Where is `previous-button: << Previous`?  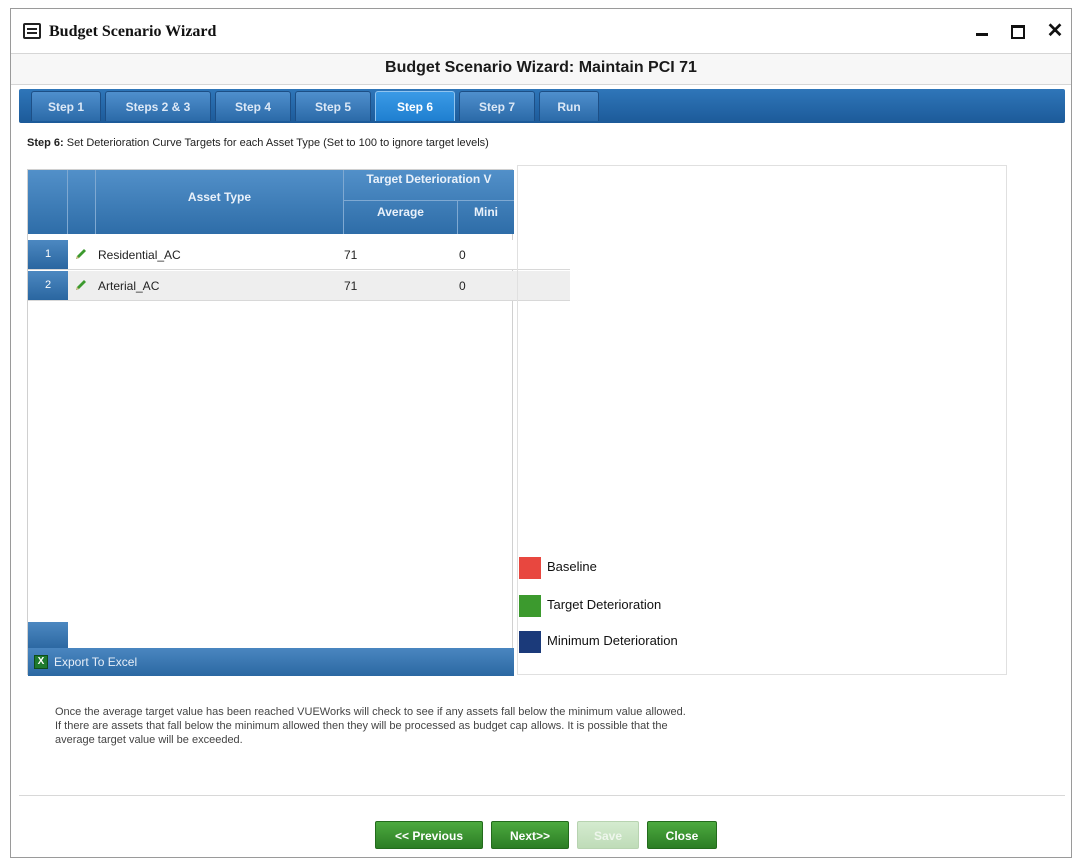
previous-button: << Previous is located at coordinates (429, 835).